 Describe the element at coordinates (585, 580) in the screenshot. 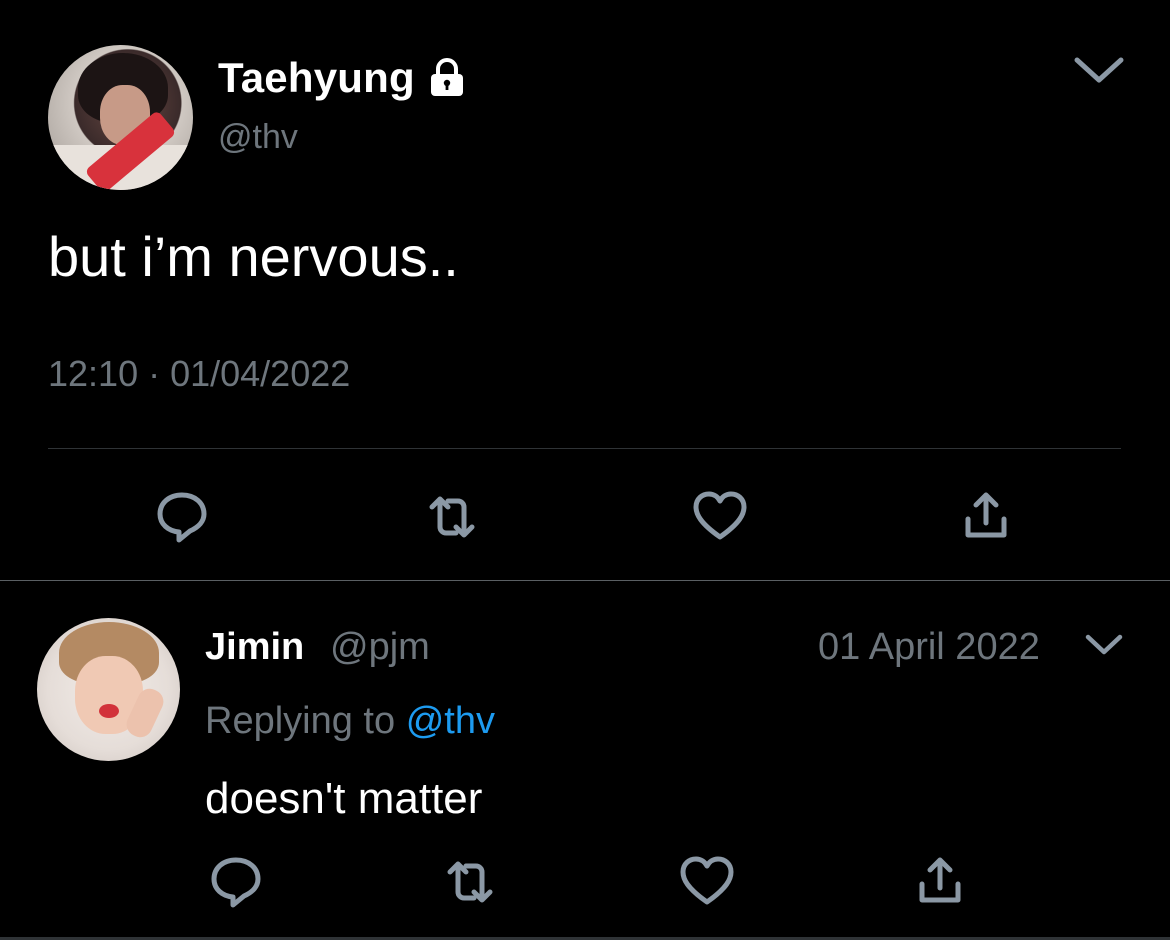

I see `tweet-separator` at that location.